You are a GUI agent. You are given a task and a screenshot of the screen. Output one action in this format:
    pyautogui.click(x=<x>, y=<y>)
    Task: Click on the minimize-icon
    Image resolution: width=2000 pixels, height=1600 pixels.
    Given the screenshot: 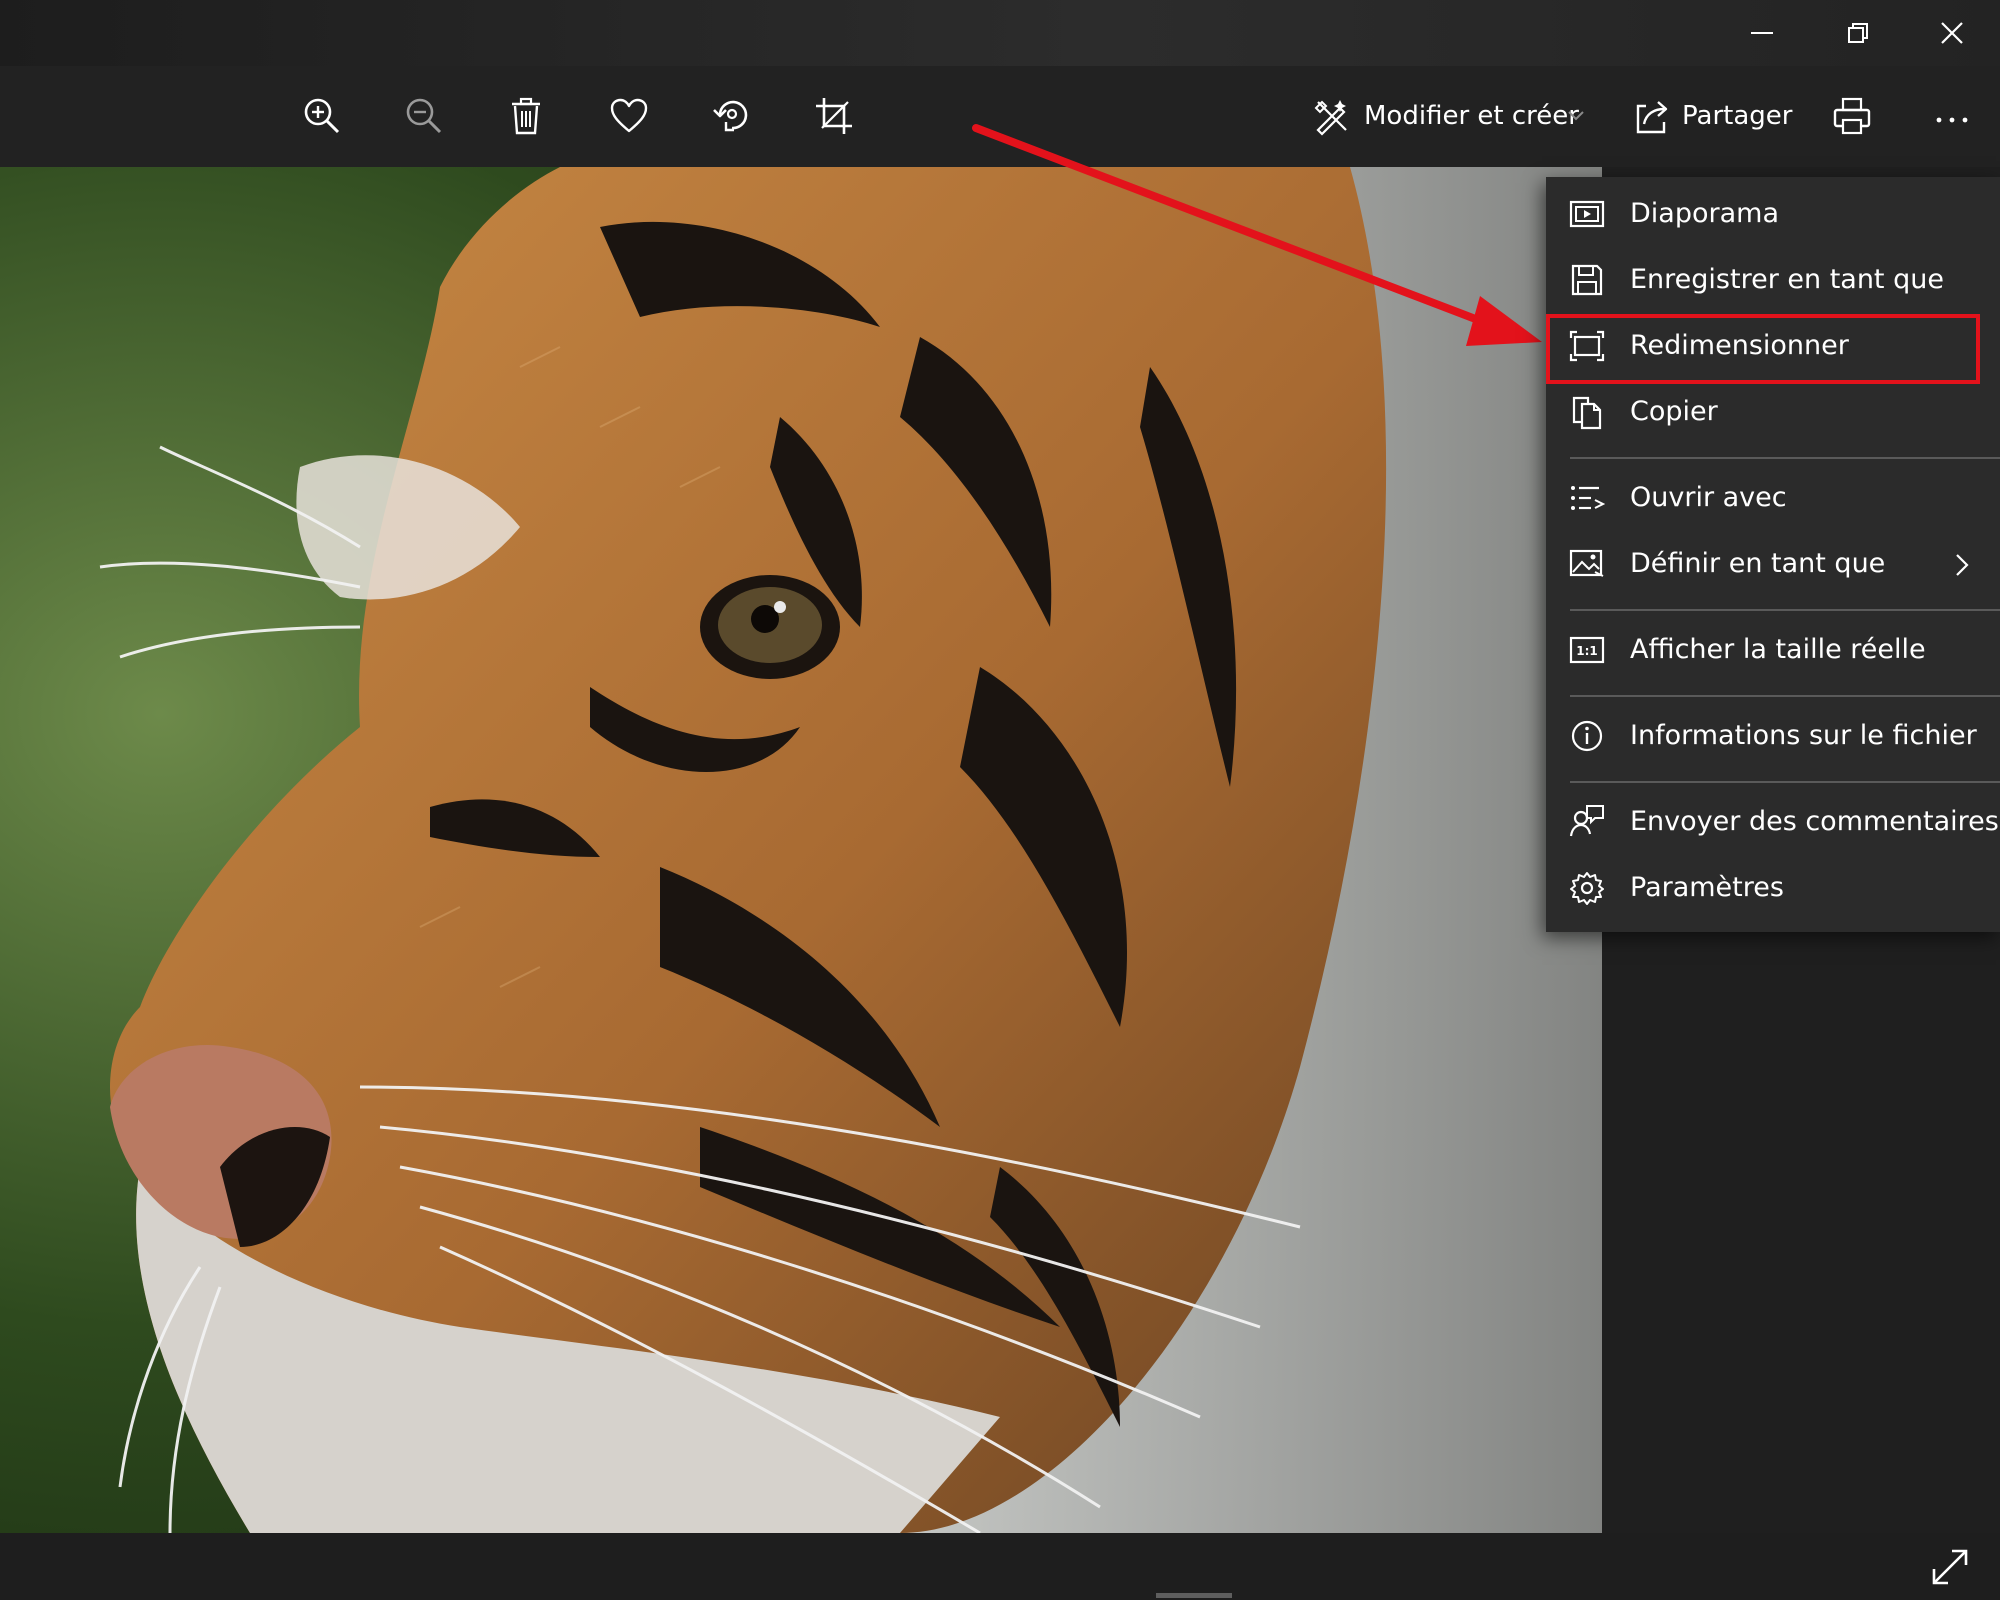 What is the action you would take?
    pyautogui.click(x=1762, y=33)
    